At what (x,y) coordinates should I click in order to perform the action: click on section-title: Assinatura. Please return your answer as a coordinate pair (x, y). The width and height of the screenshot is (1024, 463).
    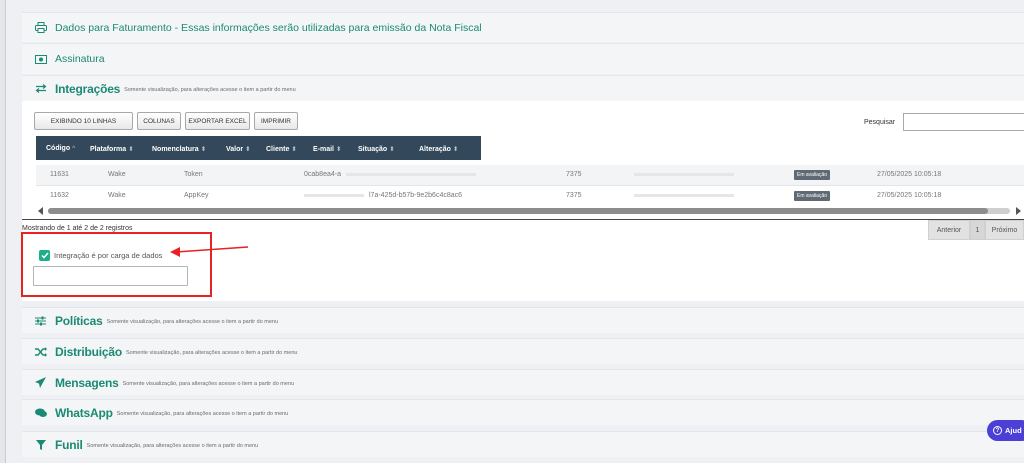
    Looking at the image, I should click on (80, 59).